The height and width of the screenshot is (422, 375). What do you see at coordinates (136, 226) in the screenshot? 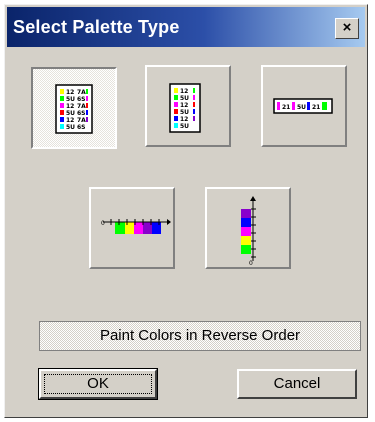
I see `horizontal-colorbar-icon: 0` at bounding box center [136, 226].